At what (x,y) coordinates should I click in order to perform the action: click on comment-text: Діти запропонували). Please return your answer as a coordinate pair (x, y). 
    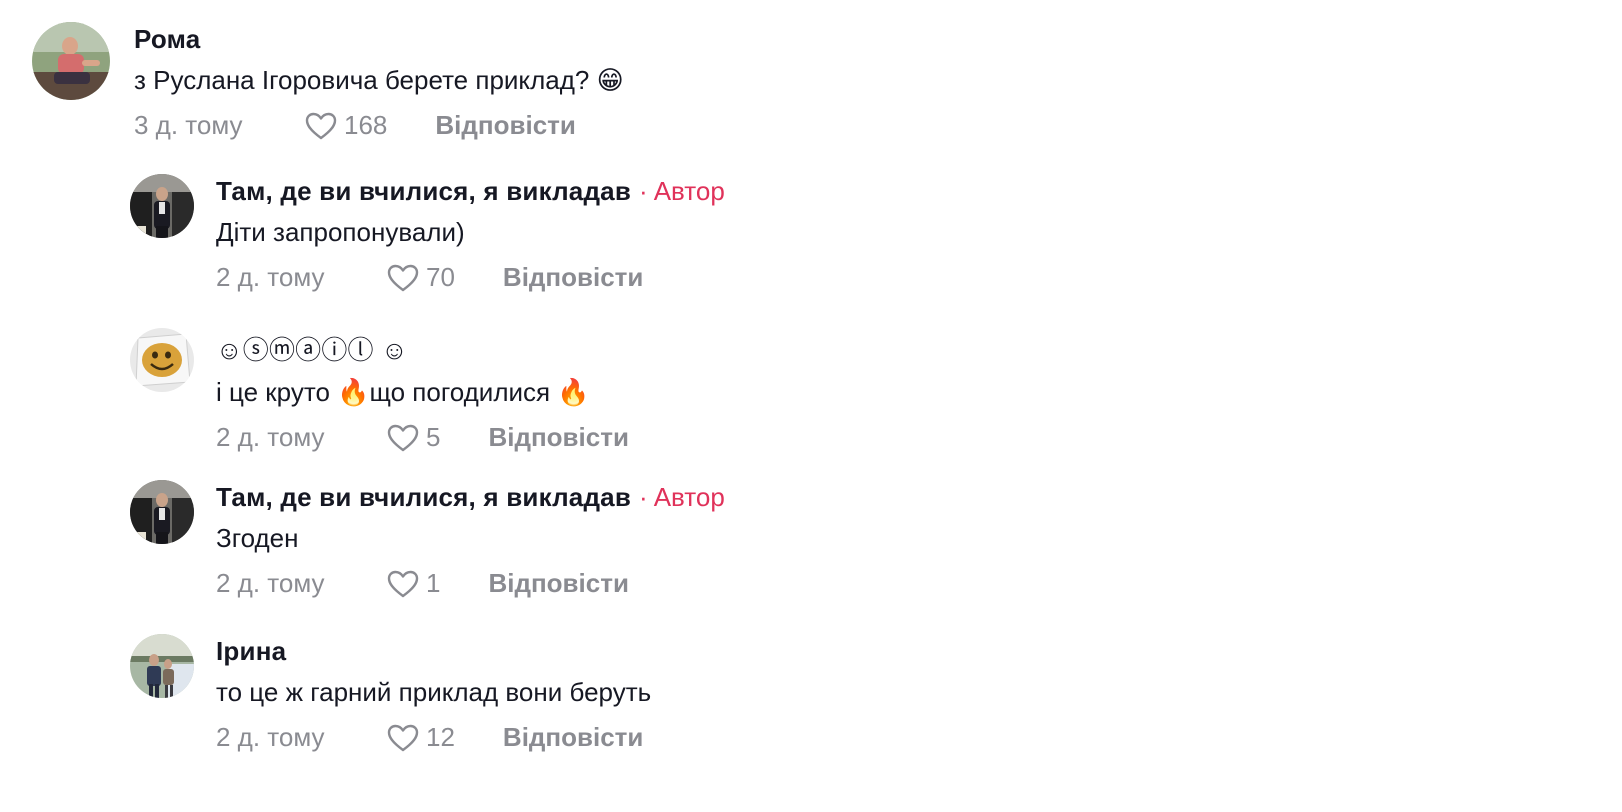
    Looking at the image, I should click on (340, 232).